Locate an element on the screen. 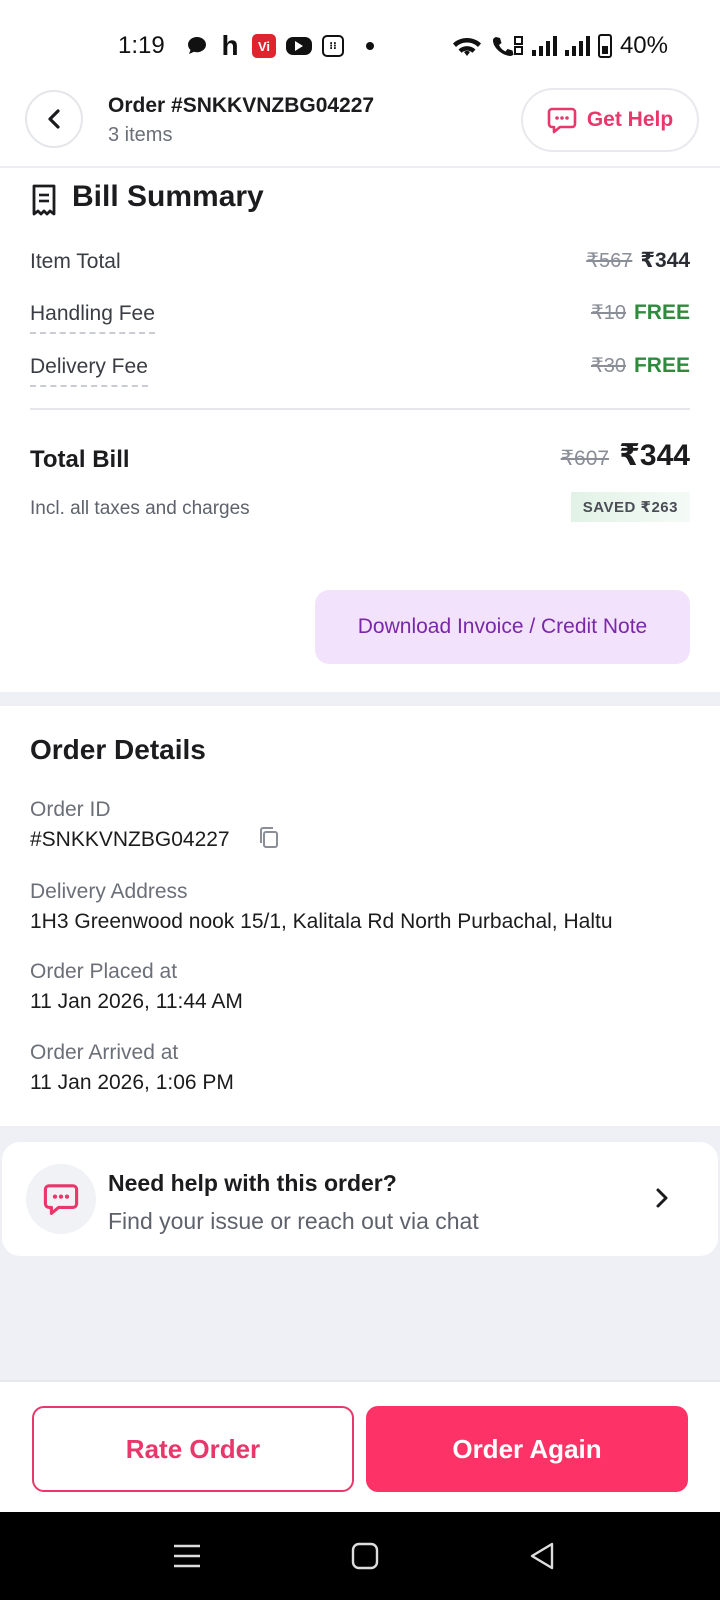 Image resolution: width=720 pixels, height=1600 pixels. bill-summary-title: Bill Summary is located at coordinates (168, 196).